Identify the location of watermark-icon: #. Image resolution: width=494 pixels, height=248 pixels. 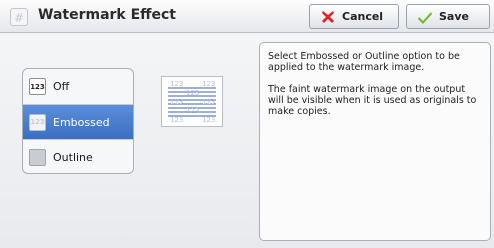
(19, 17).